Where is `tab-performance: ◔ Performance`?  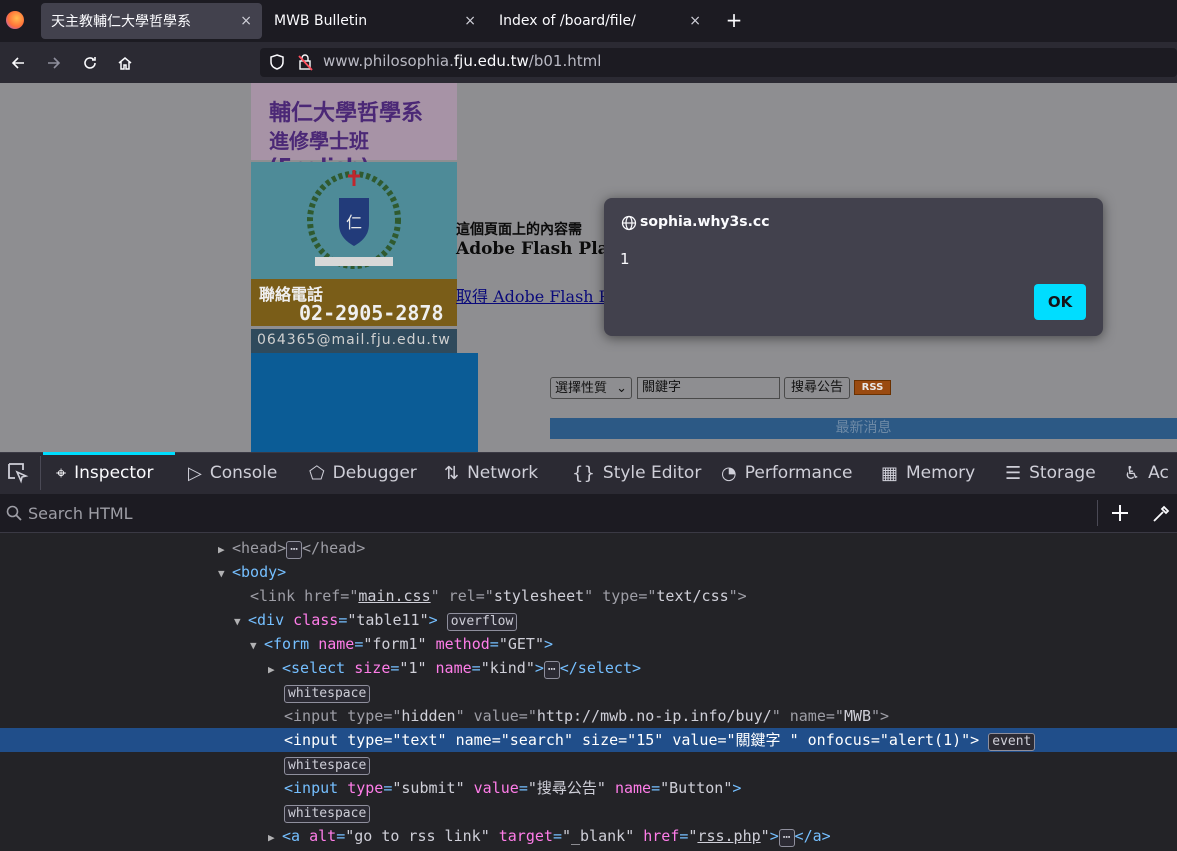 tab-performance: ◔ Performance is located at coordinates (786, 473).